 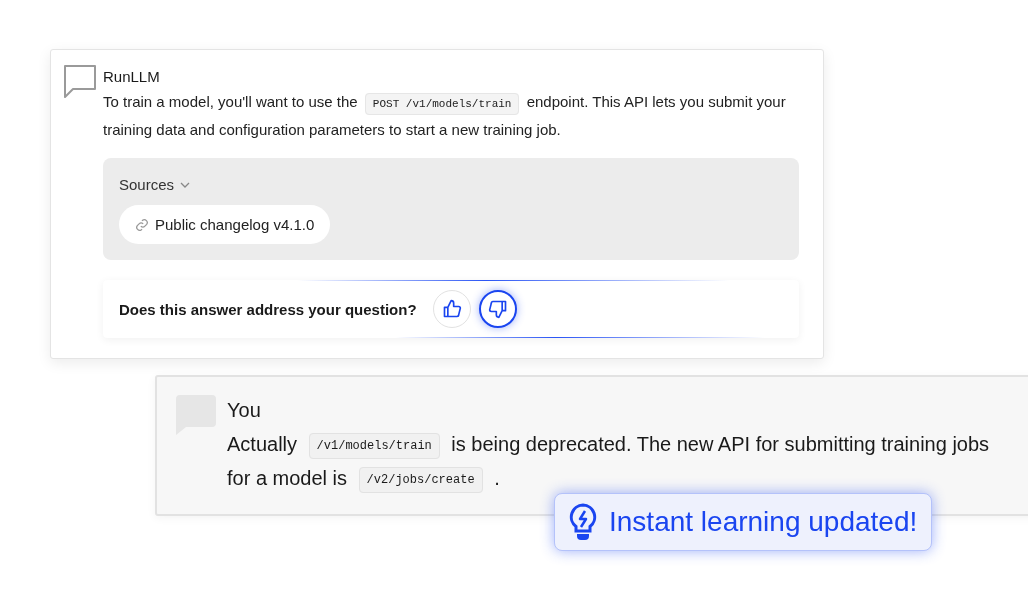 What do you see at coordinates (420, 480) in the screenshot?
I see `code-snippet: /v2/jobs/create` at bounding box center [420, 480].